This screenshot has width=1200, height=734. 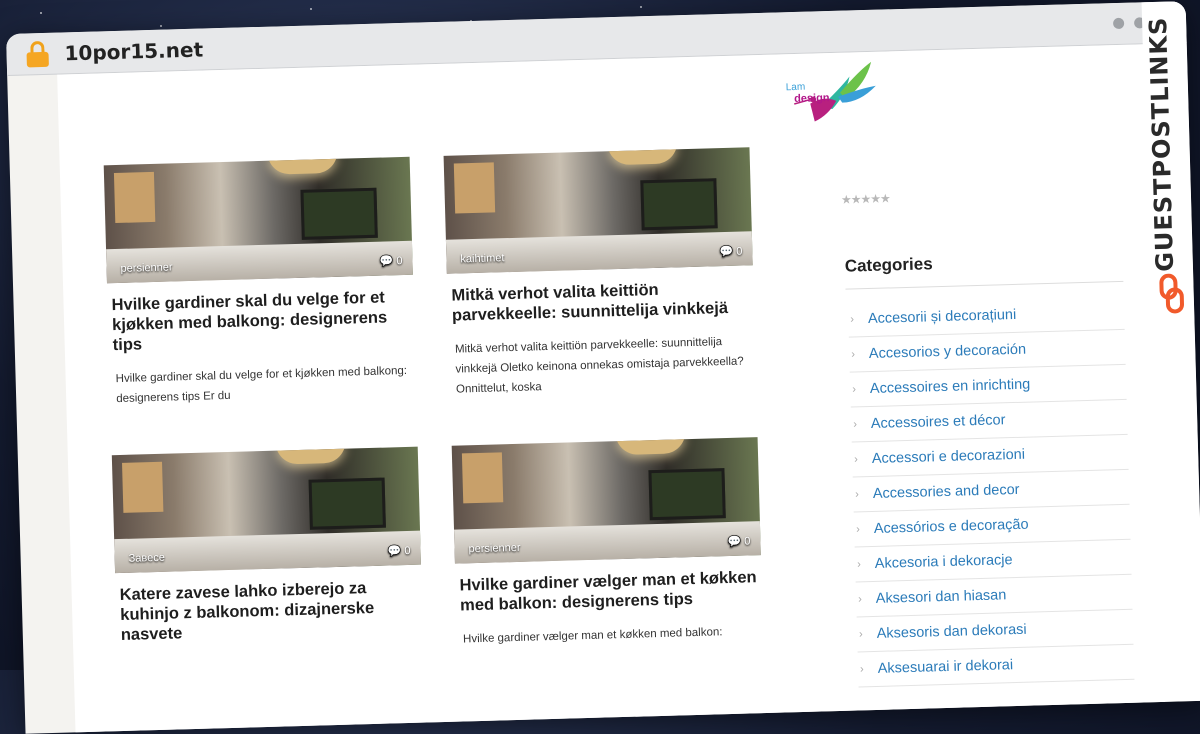 What do you see at coordinates (1118, 23) in the screenshot?
I see `window-dot-icon` at bounding box center [1118, 23].